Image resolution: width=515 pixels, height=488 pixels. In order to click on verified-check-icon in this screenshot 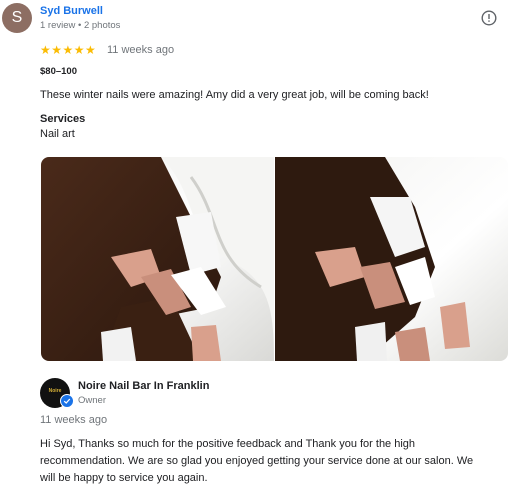, I will do `click(67, 401)`.